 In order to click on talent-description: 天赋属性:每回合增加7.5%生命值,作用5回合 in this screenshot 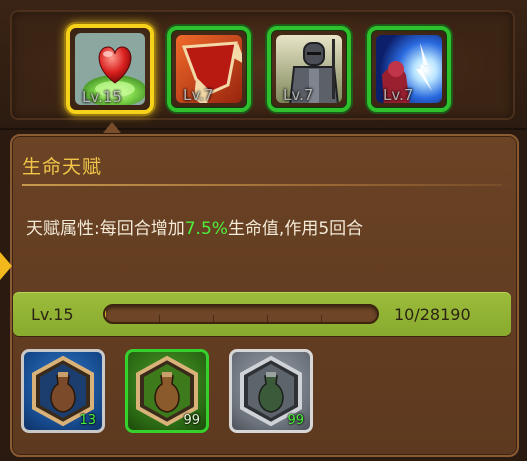, I will do `click(194, 226)`.